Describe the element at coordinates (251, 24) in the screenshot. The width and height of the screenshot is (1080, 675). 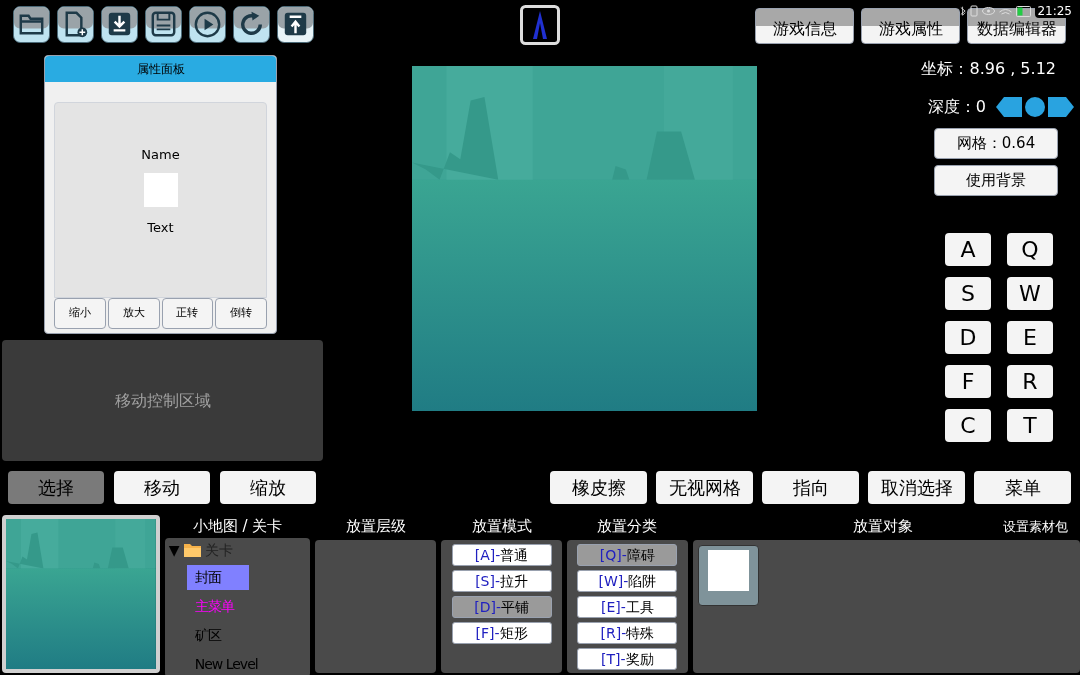
I see `refresh-icon` at that location.